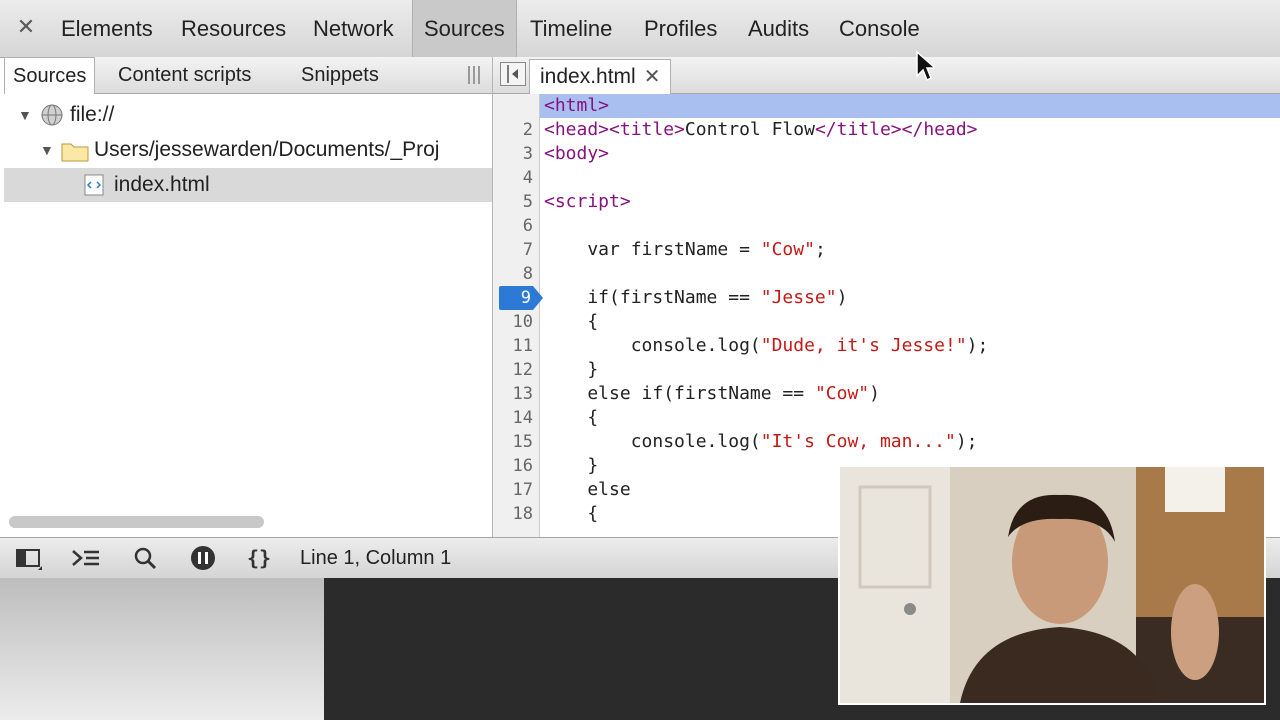 This screenshot has width=1280, height=720. Describe the element at coordinates (588, 76) in the screenshot. I see `file-tab-label: index.html` at that location.